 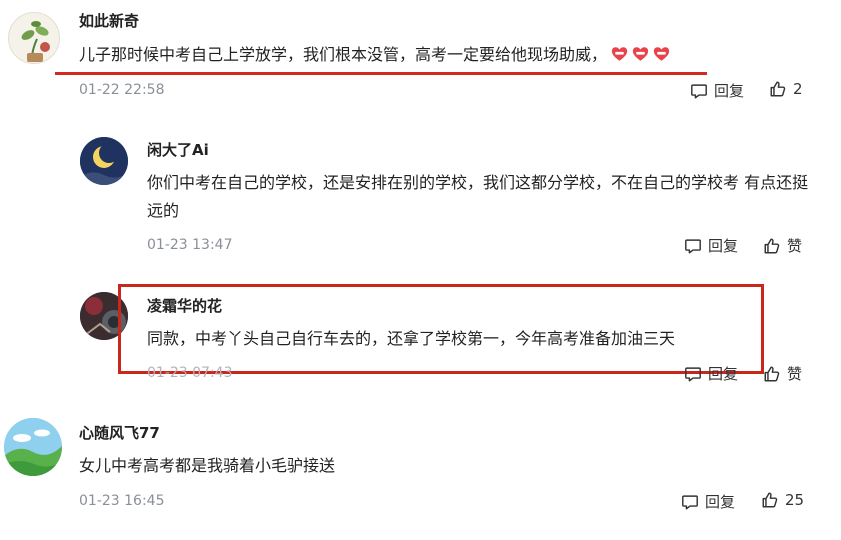 I want to click on comment-text: 女儿中考高考都是我骑着小毛驴接送, so click(x=207, y=465).